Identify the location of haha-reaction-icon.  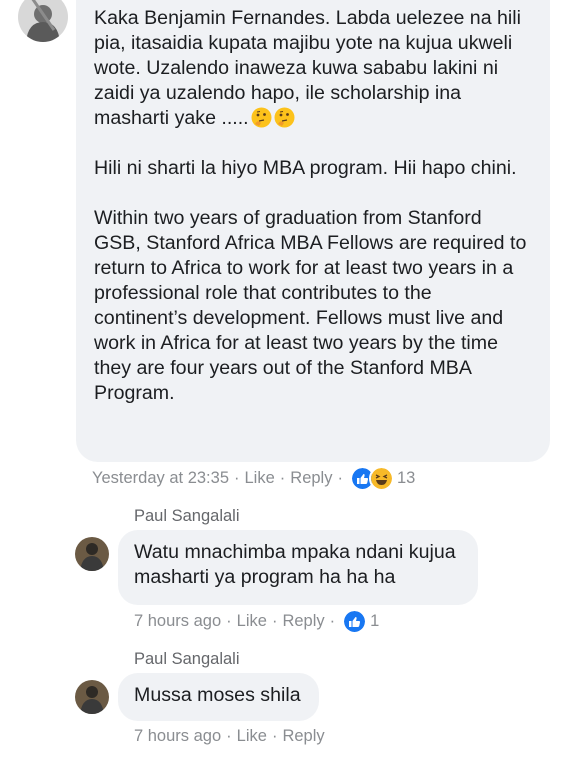
(381, 478).